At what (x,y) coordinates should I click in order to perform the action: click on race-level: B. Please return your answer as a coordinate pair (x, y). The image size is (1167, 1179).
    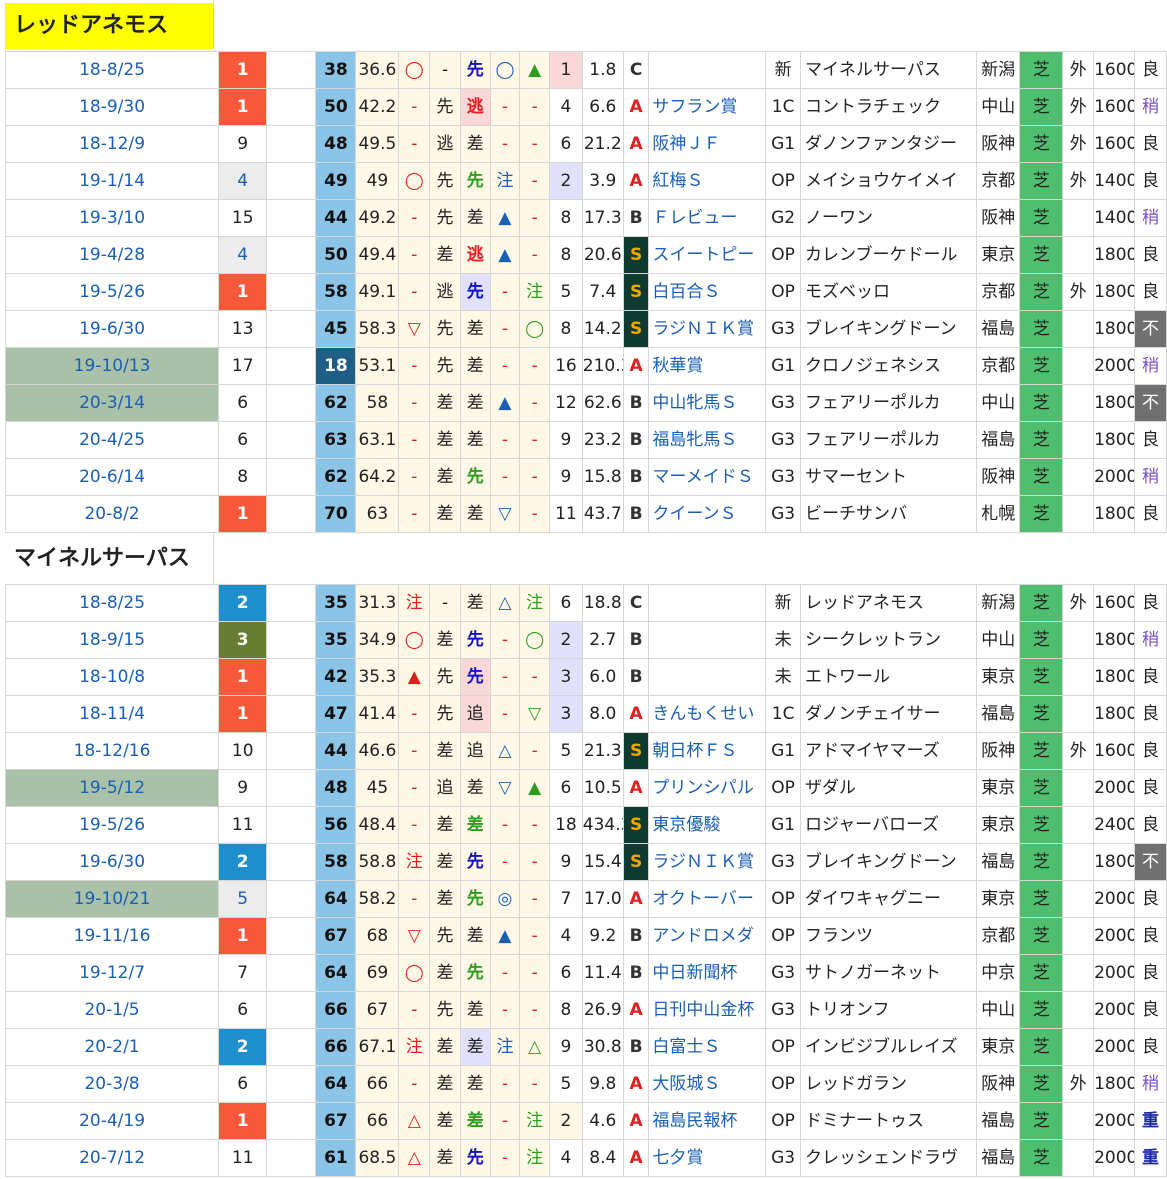
    Looking at the image, I should click on (636, 440).